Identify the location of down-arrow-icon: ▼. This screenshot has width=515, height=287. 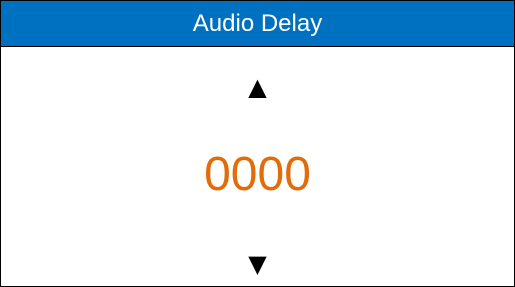
(257, 264).